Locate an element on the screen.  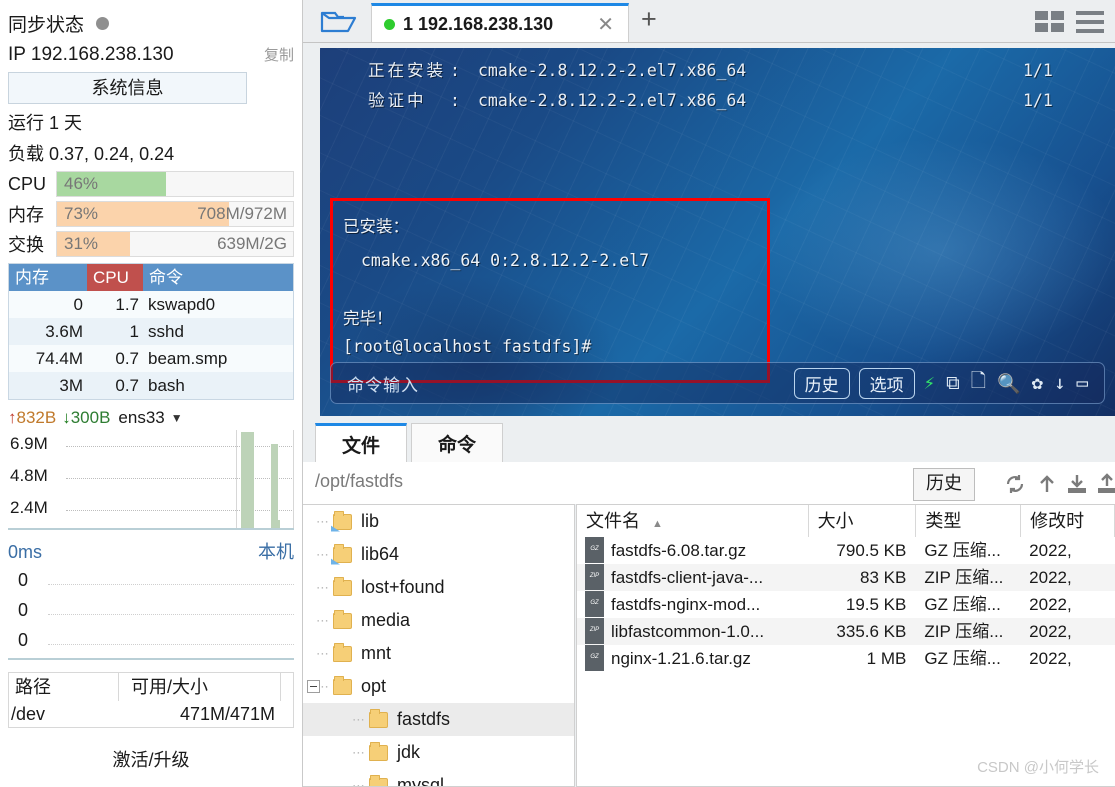
table-row: 3.6M 1 sshd is located at coordinates (151, 331).